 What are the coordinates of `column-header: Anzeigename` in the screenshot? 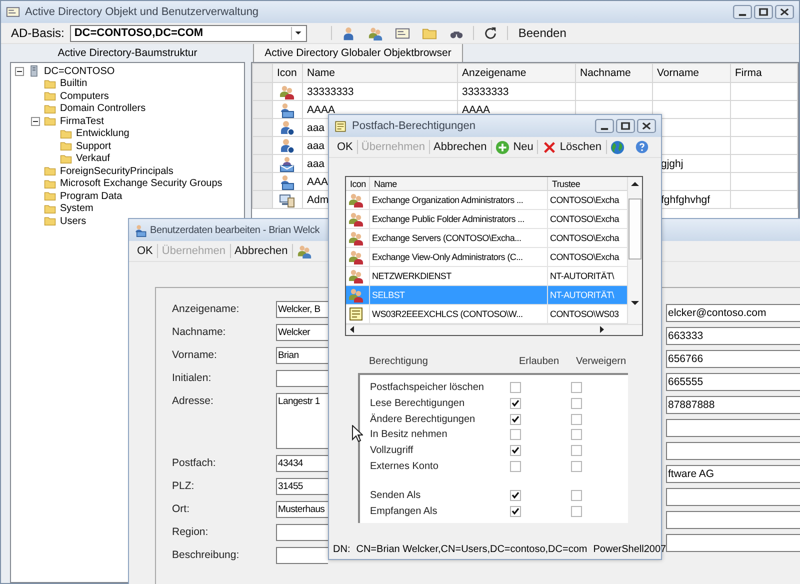 It's located at (517, 73).